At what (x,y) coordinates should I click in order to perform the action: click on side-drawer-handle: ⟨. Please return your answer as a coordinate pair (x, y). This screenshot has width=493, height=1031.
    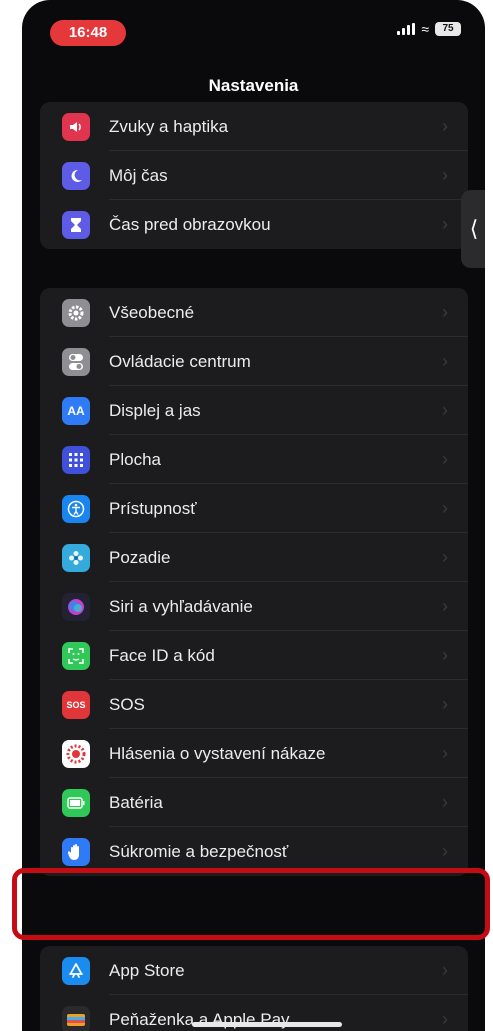
    Looking at the image, I should click on (473, 229).